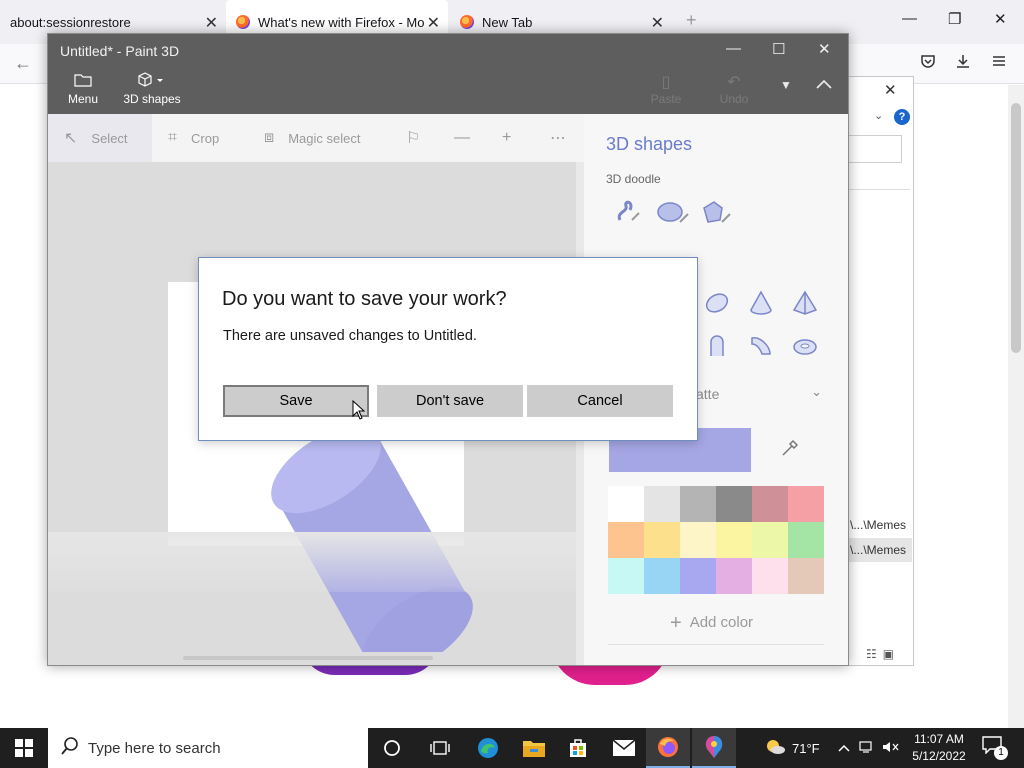 The width and height of the screenshot is (1024, 768). Describe the element at coordinates (891, 748) in the screenshot. I see `volume-muted-icon` at that location.